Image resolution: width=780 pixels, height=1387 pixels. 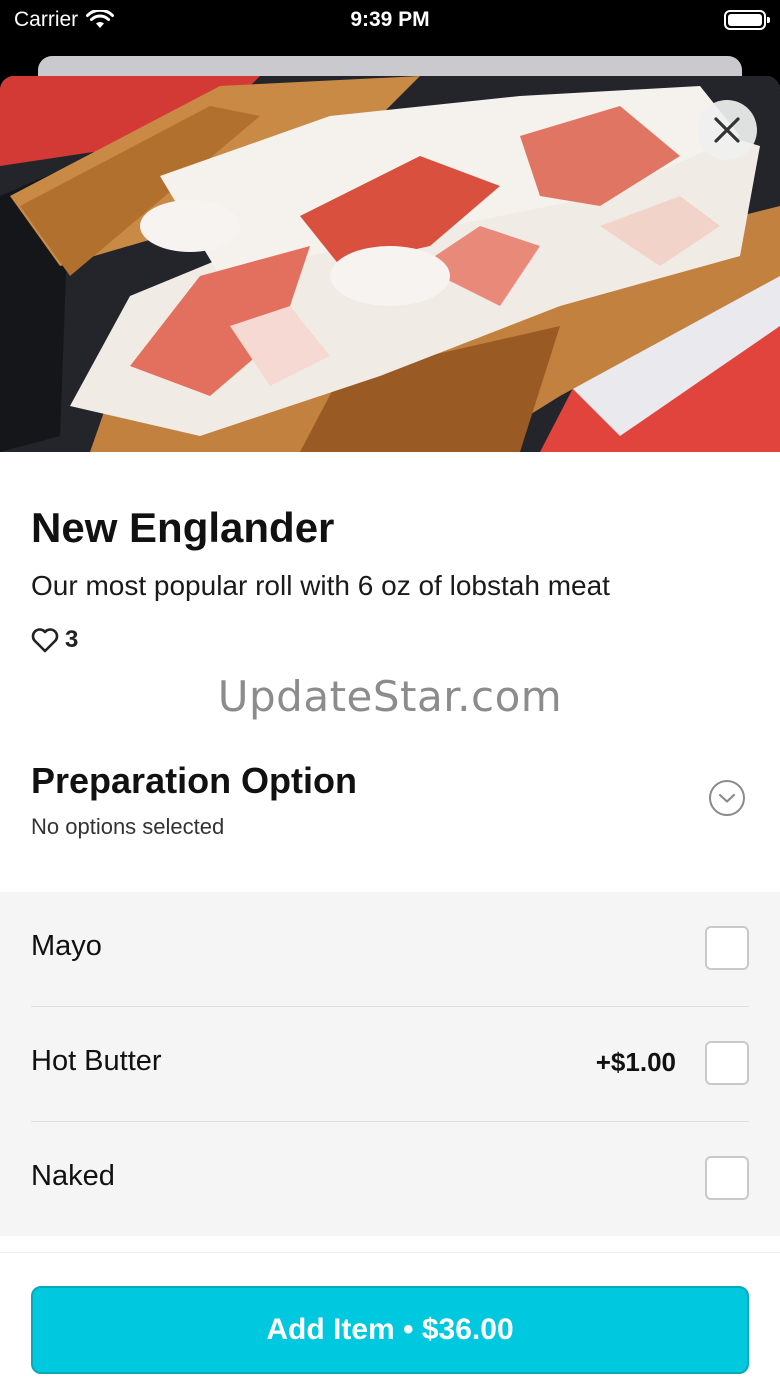 I want to click on close-button, so click(x=727, y=130).